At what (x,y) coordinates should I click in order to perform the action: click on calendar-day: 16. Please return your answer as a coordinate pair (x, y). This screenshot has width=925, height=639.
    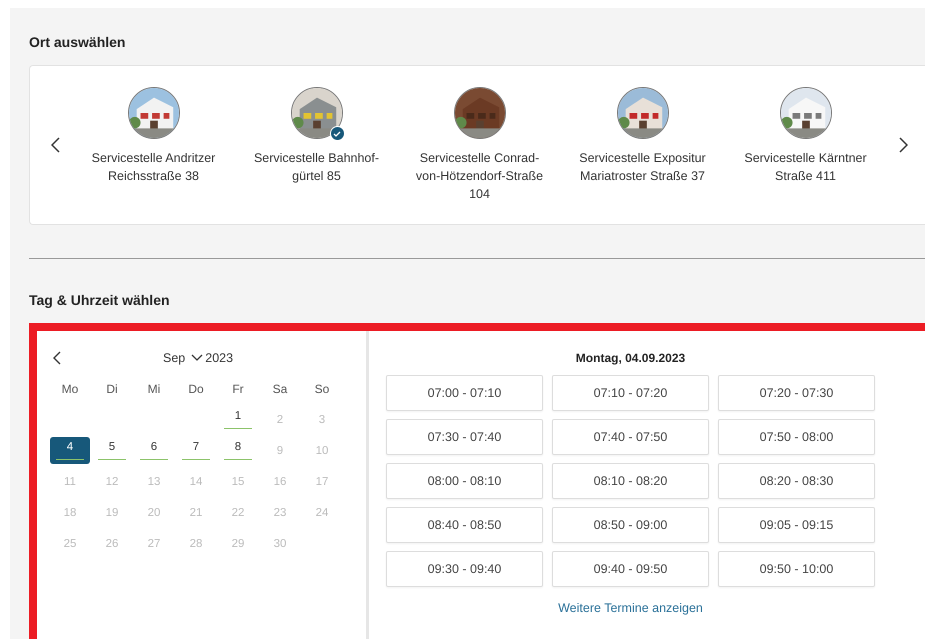
    Looking at the image, I should click on (280, 481).